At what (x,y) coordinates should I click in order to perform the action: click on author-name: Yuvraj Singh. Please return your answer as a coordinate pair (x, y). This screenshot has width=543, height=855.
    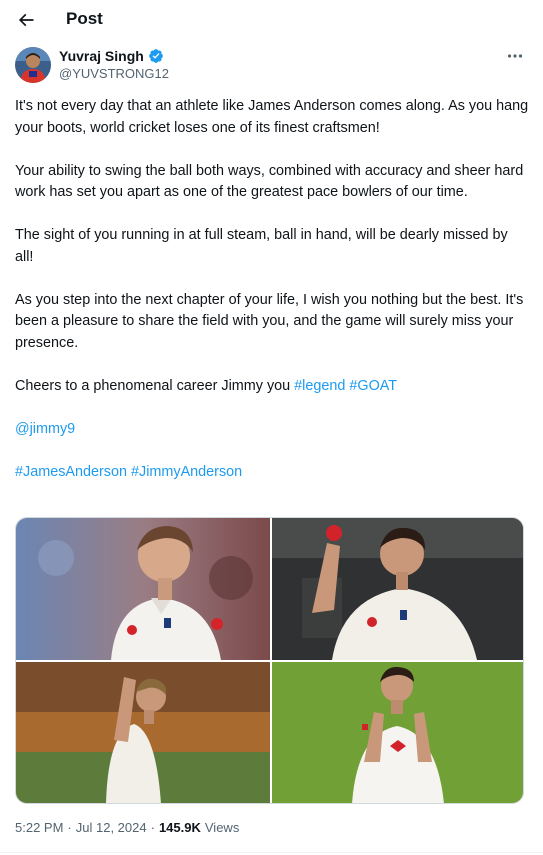
    Looking at the image, I should click on (101, 56).